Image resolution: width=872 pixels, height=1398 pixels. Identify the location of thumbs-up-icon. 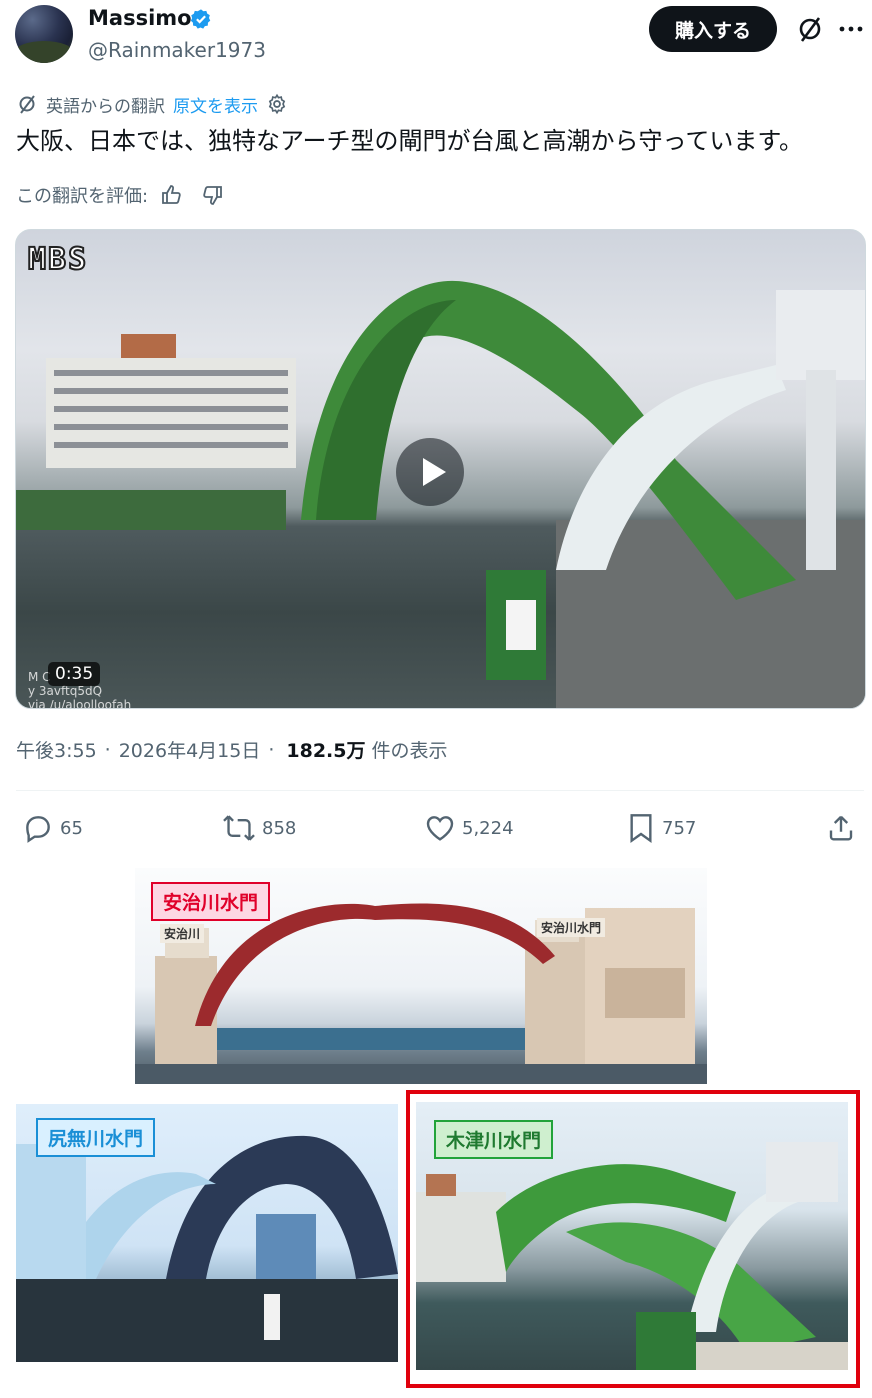
(172, 195).